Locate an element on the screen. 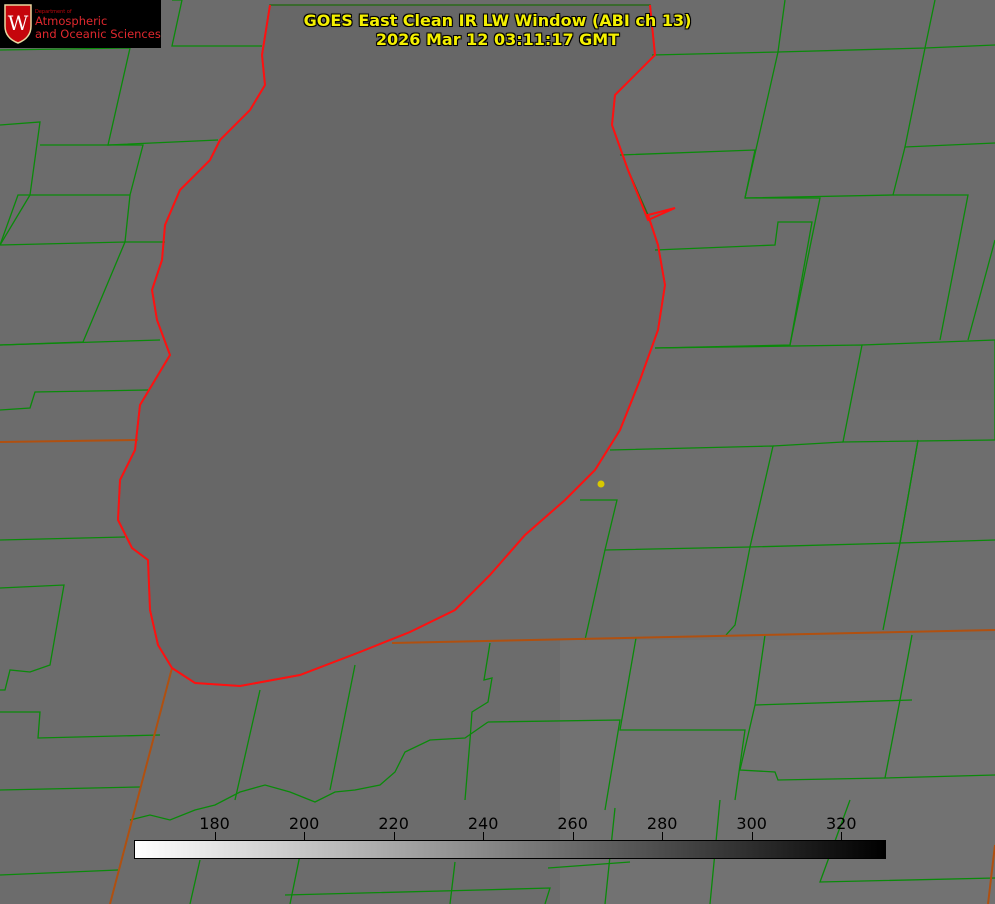  land-region-east is located at coordinates (807, 520).